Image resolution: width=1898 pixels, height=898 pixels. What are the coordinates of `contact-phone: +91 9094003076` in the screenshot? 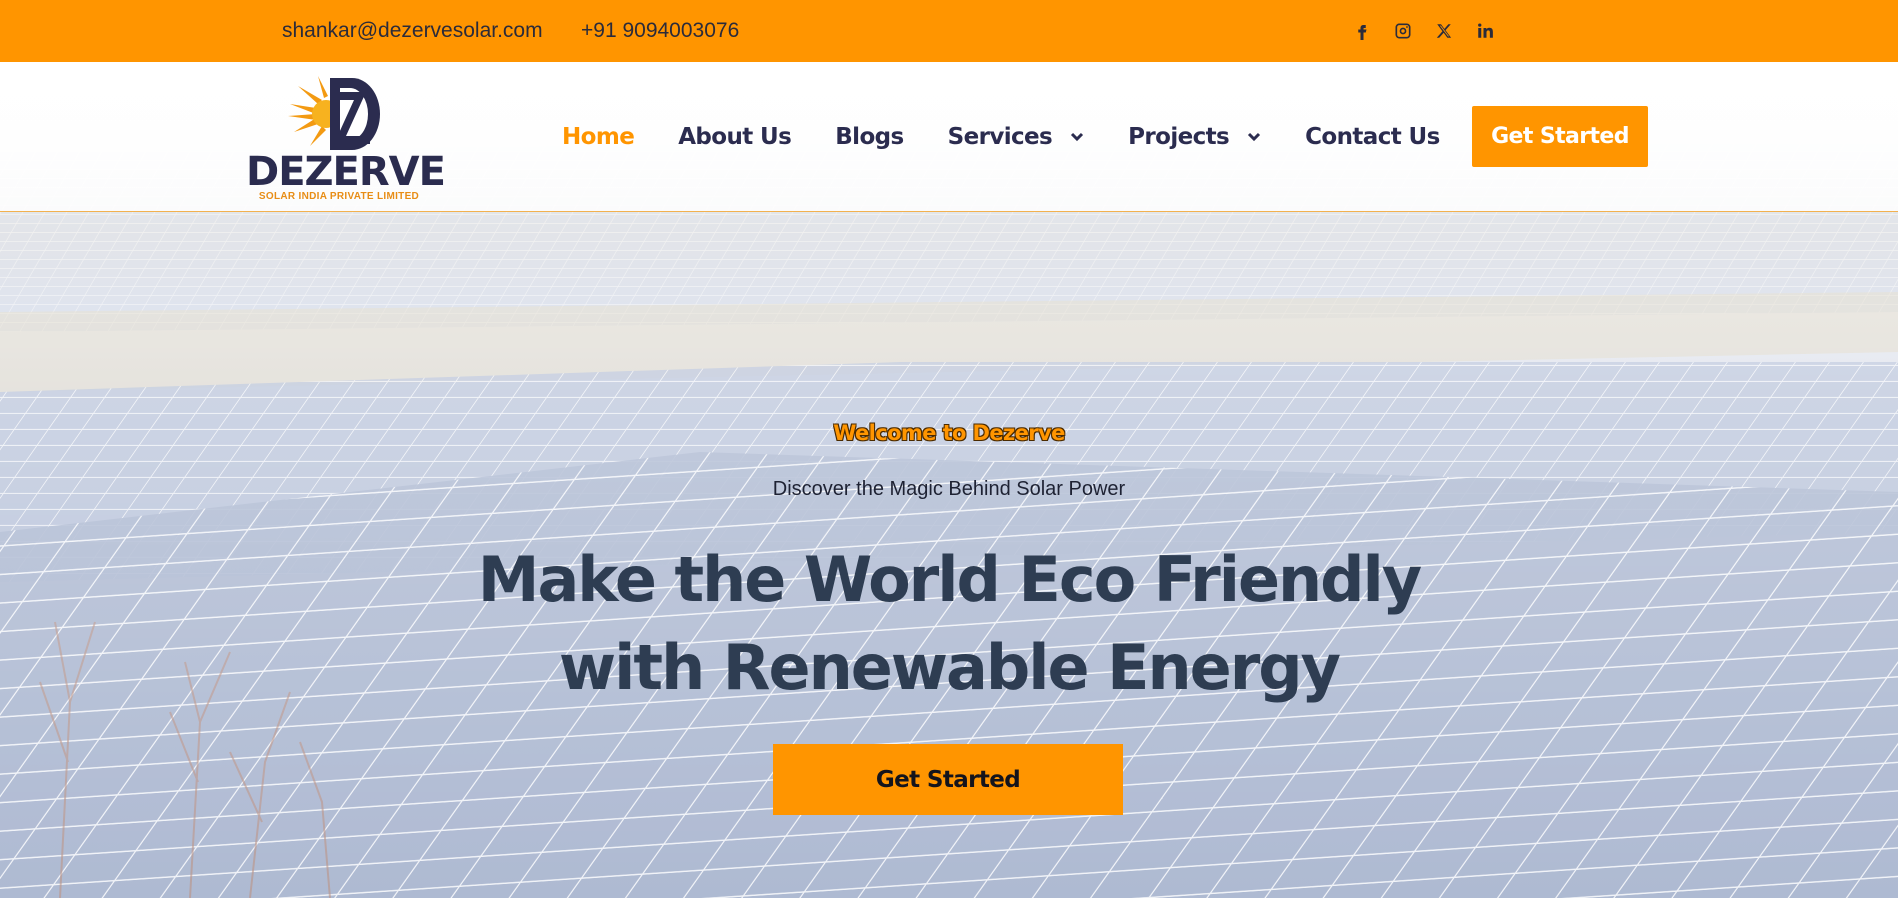 It's located at (660, 31).